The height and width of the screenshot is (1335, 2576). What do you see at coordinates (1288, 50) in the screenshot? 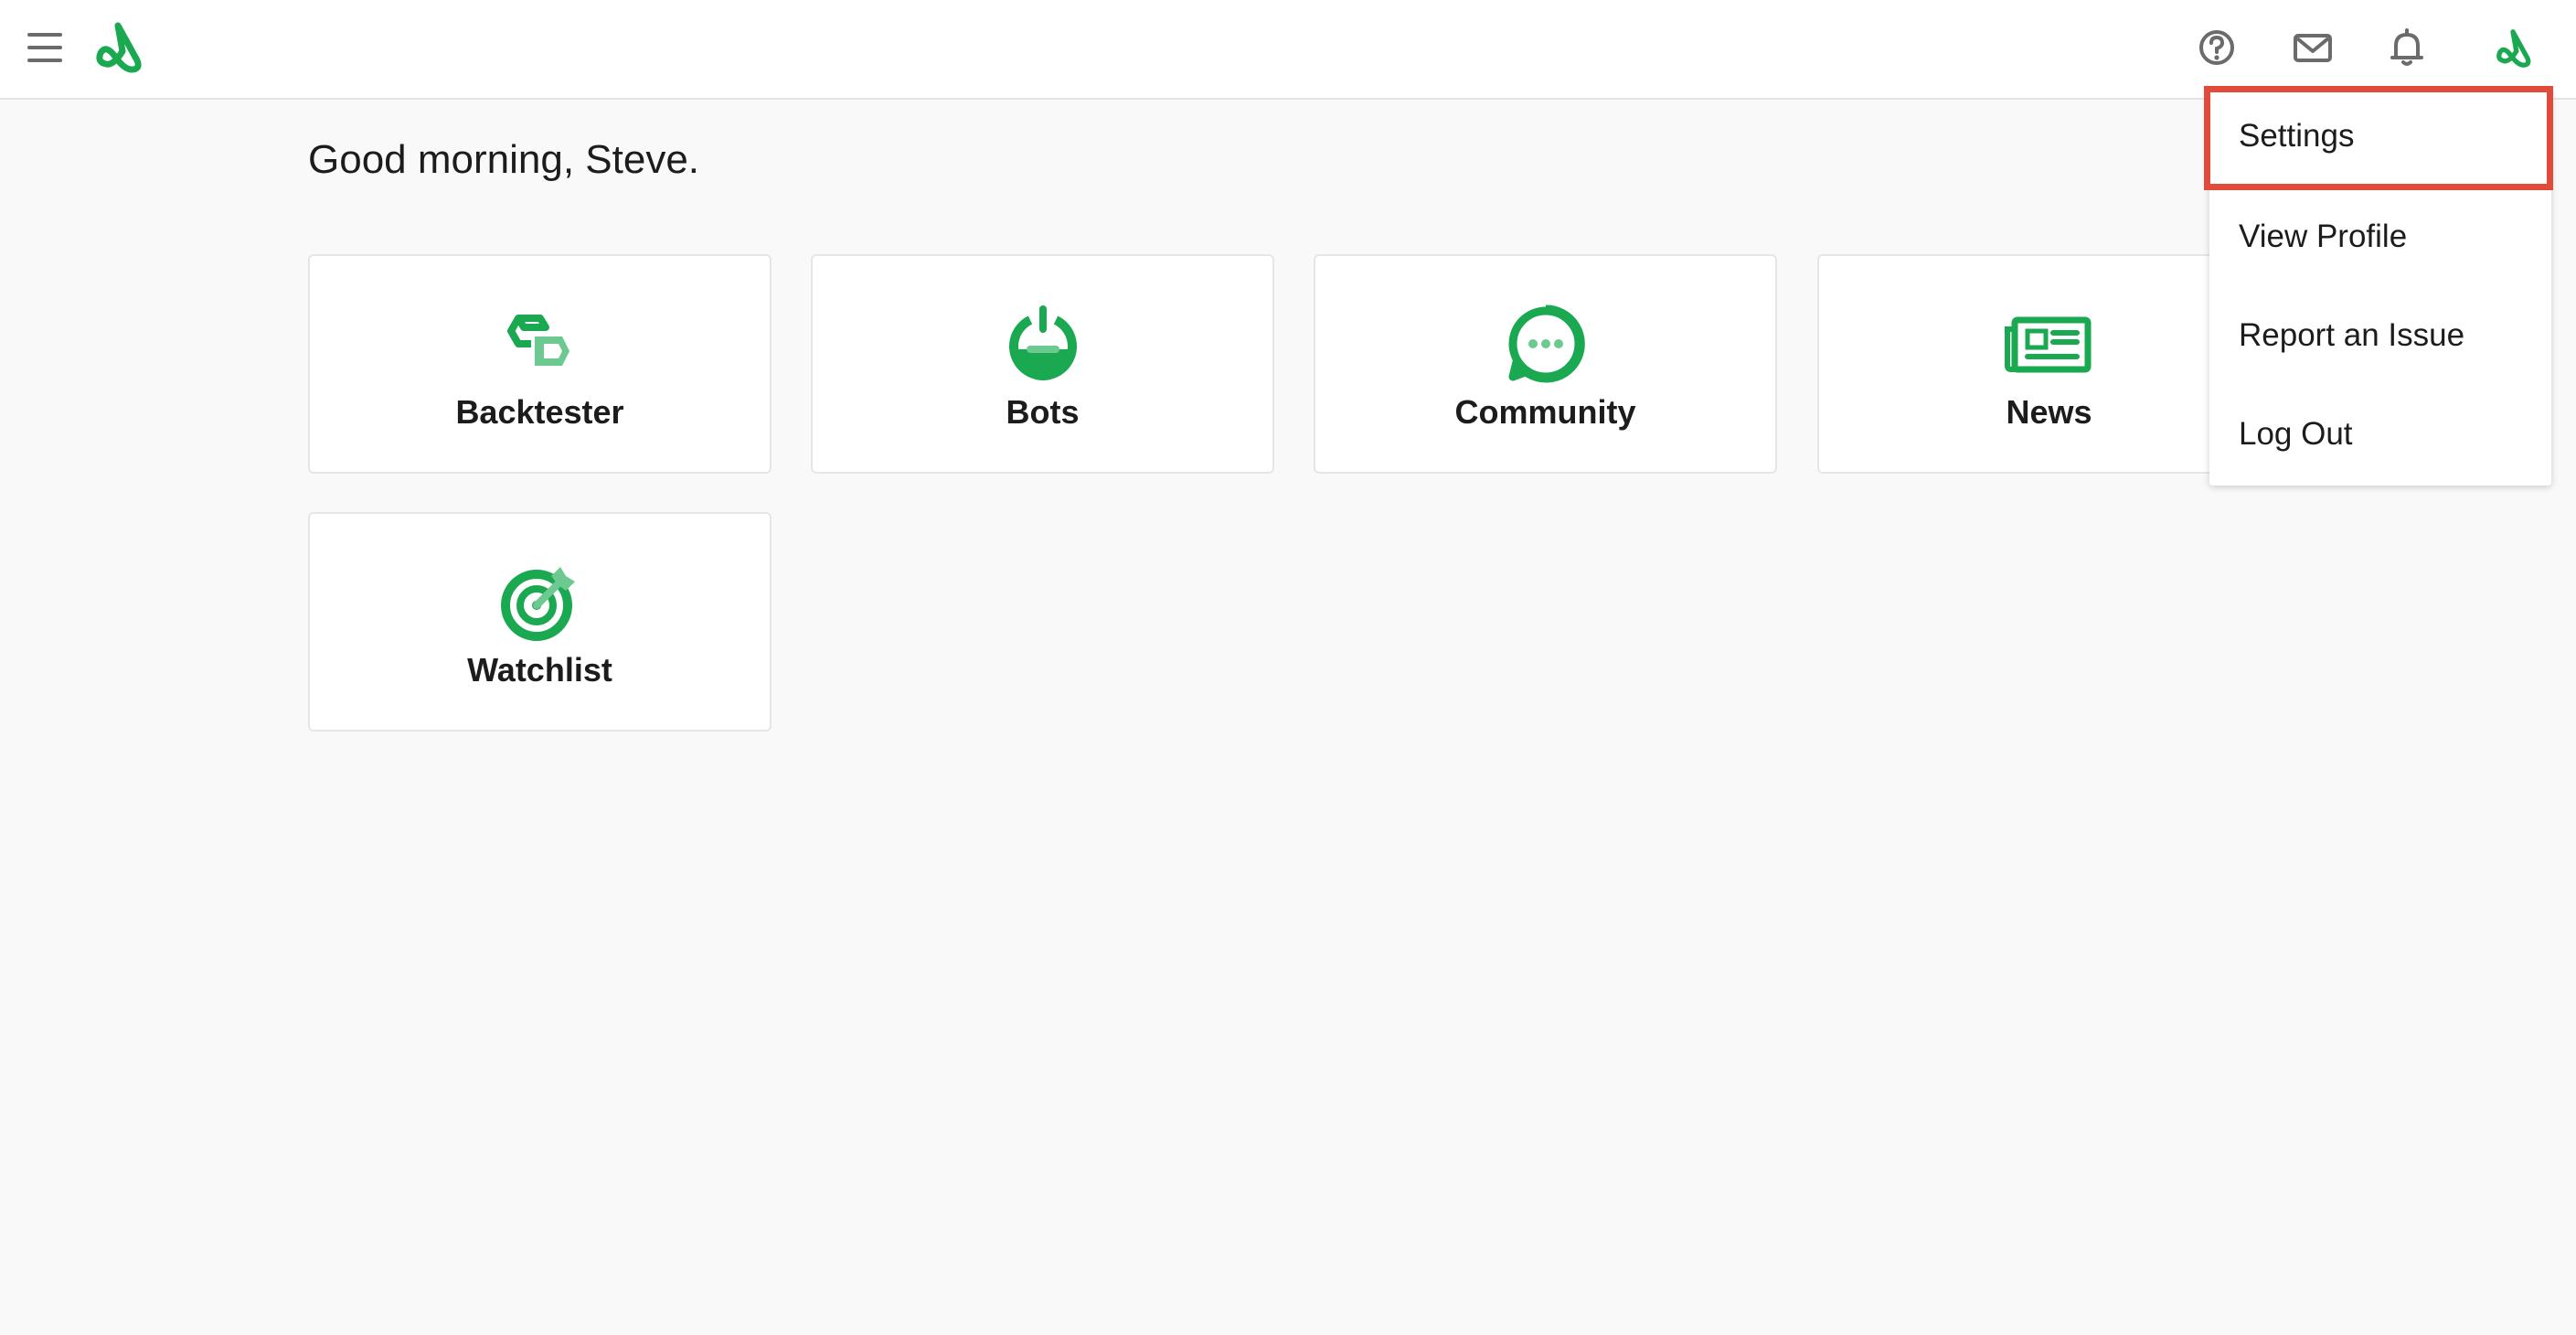
I see `top-bar` at bounding box center [1288, 50].